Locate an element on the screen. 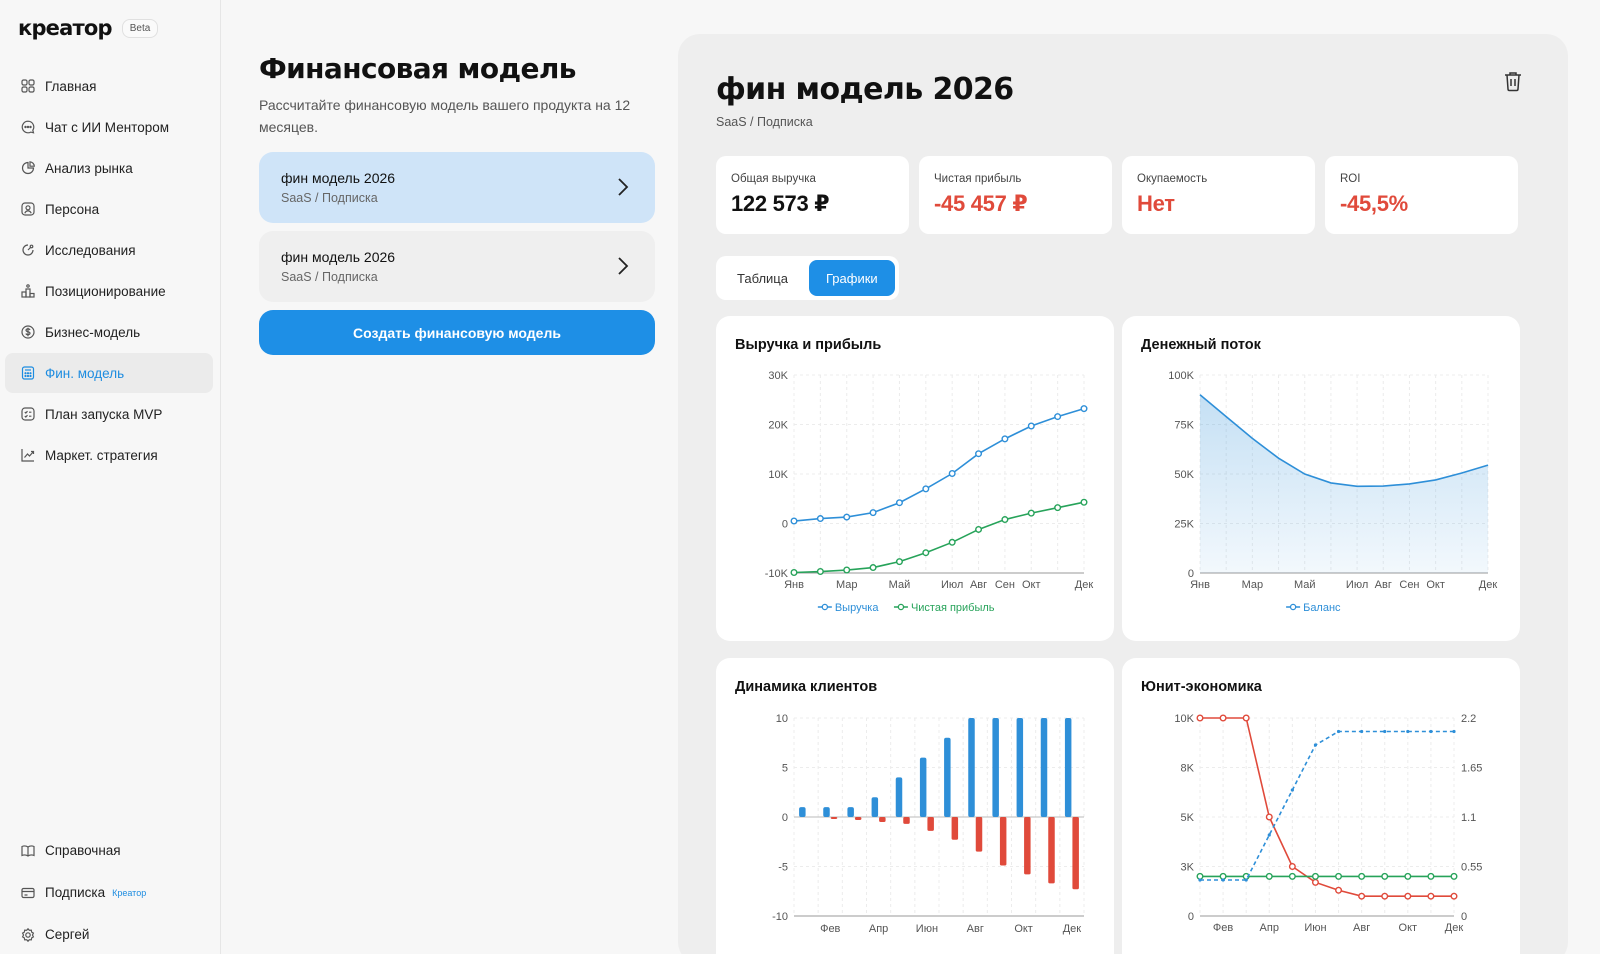 The width and height of the screenshot is (1600, 954). nav-item-mvp-plan: План запуска MVP is located at coordinates (109, 414).